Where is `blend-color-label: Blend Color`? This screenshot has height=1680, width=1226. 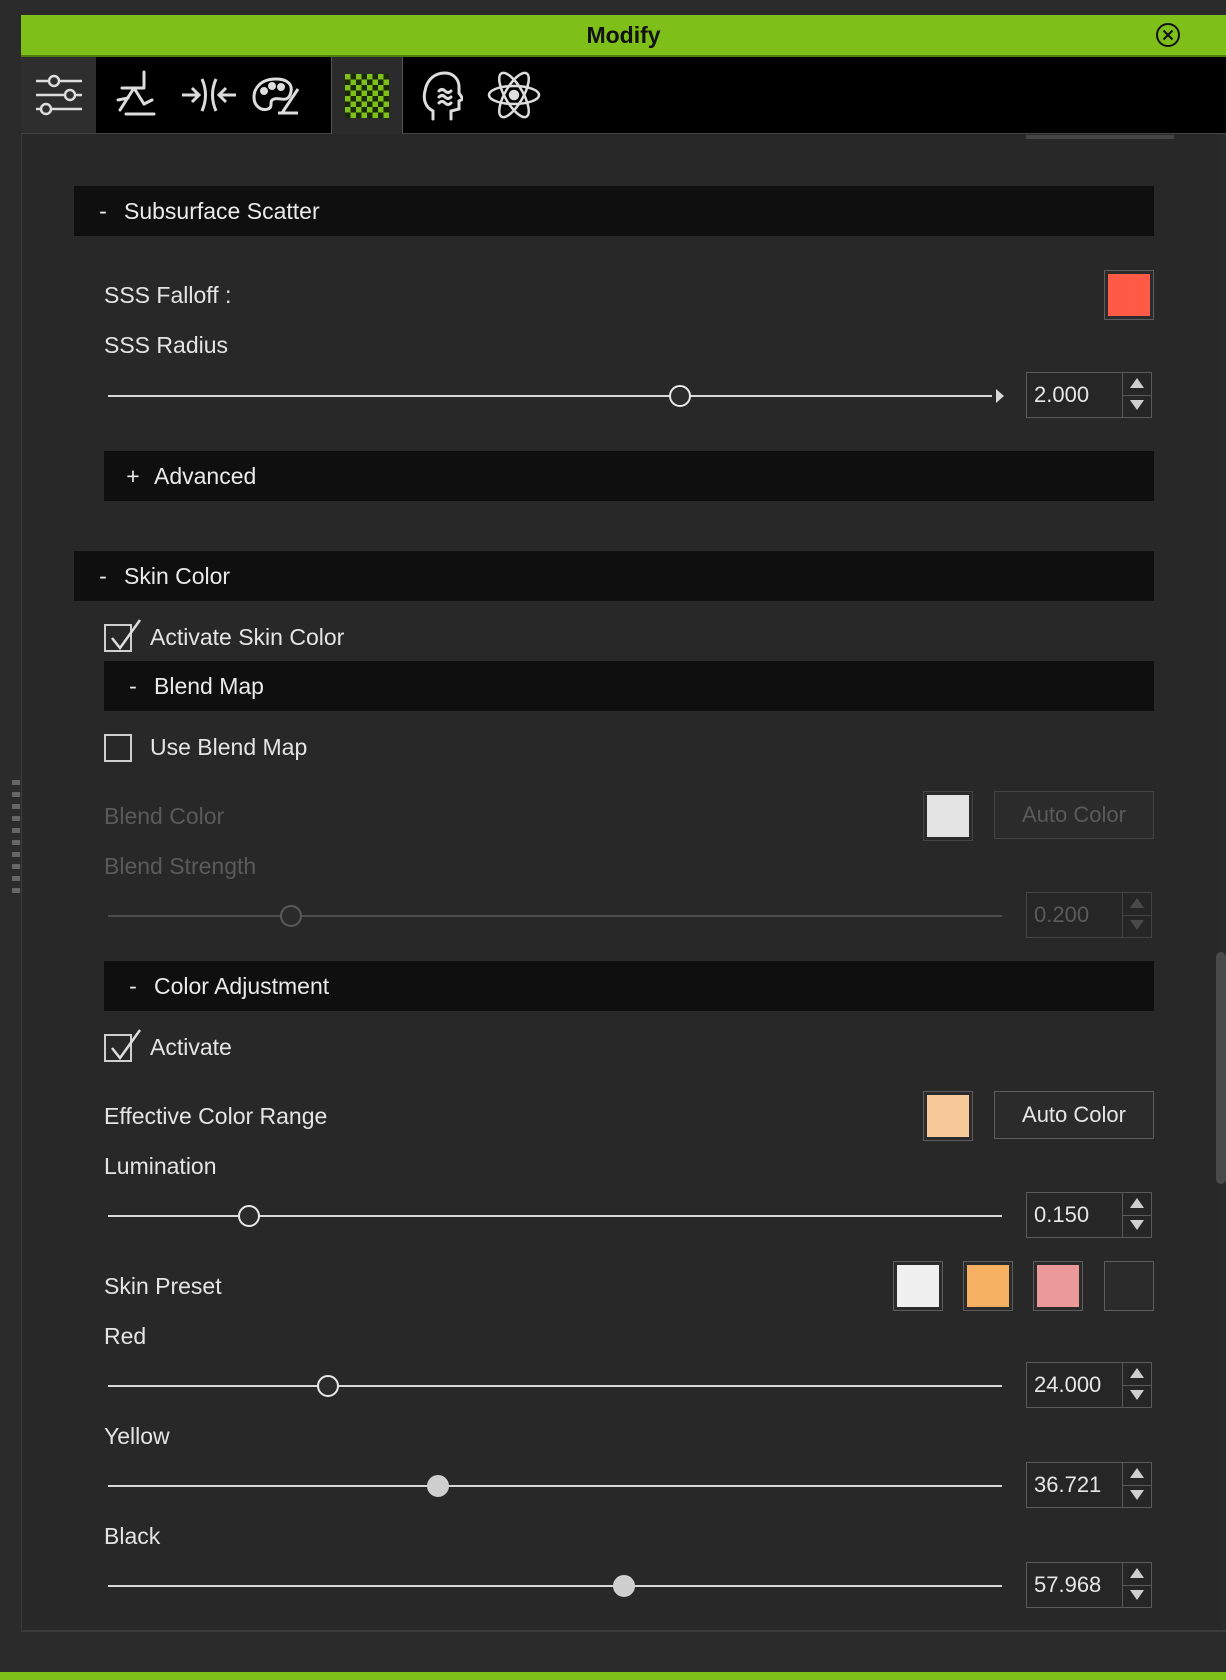
blend-color-label: Blend Color is located at coordinates (164, 816).